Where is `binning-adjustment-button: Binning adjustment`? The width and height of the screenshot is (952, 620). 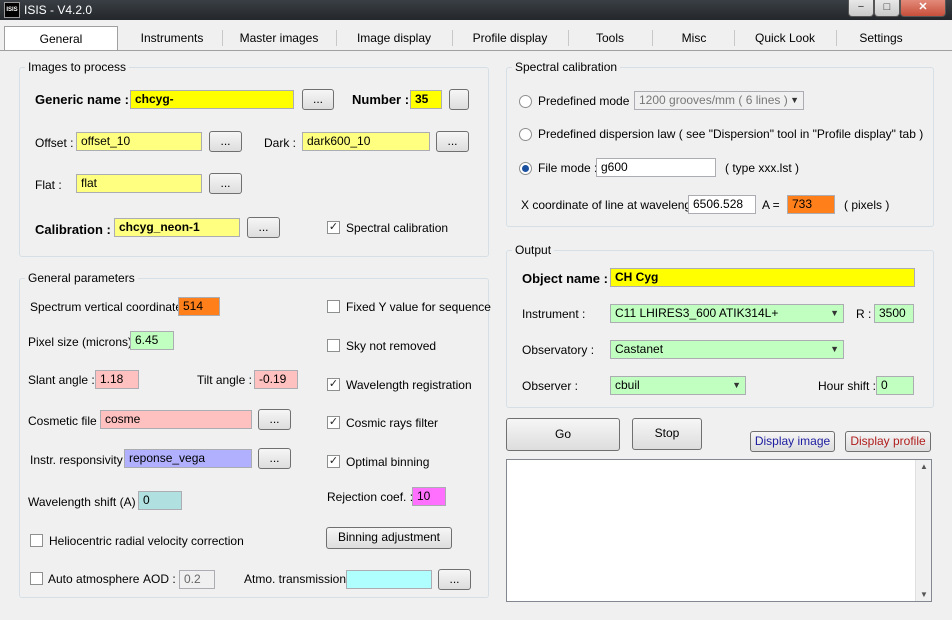
binning-adjustment-button: Binning adjustment is located at coordinates (389, 538).